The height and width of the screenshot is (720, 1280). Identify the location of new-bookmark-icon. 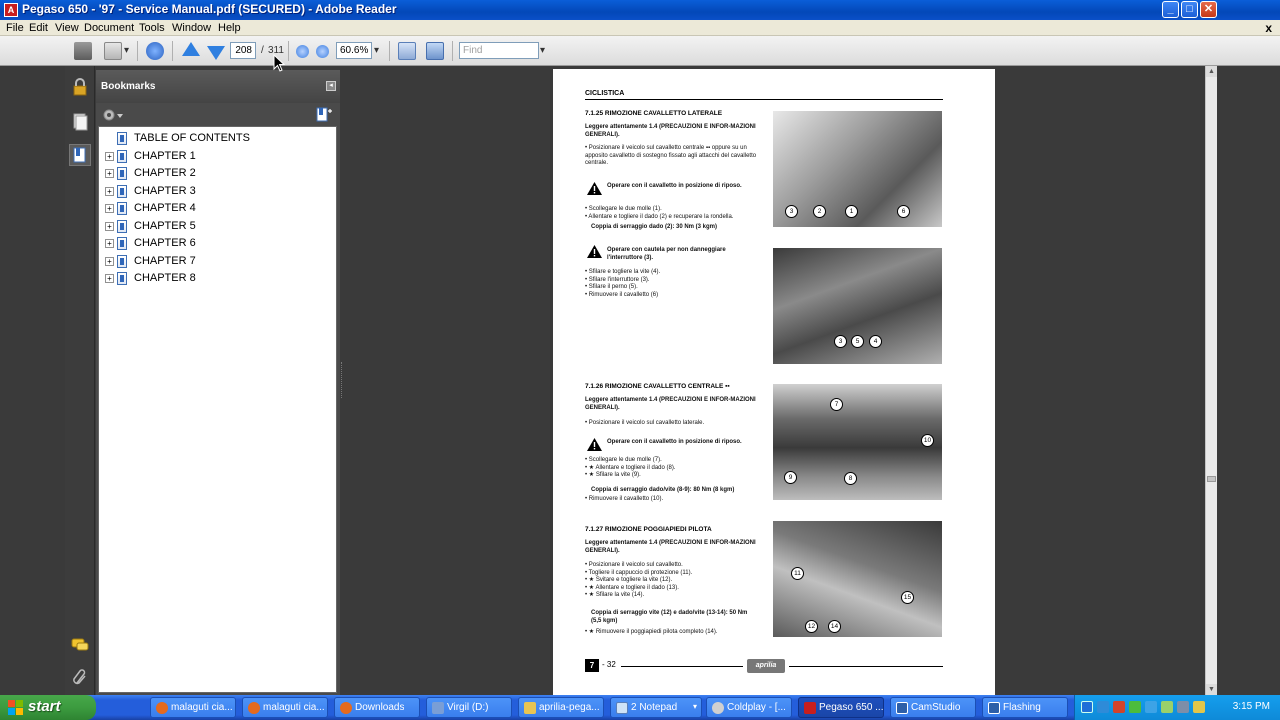
(324, 114).